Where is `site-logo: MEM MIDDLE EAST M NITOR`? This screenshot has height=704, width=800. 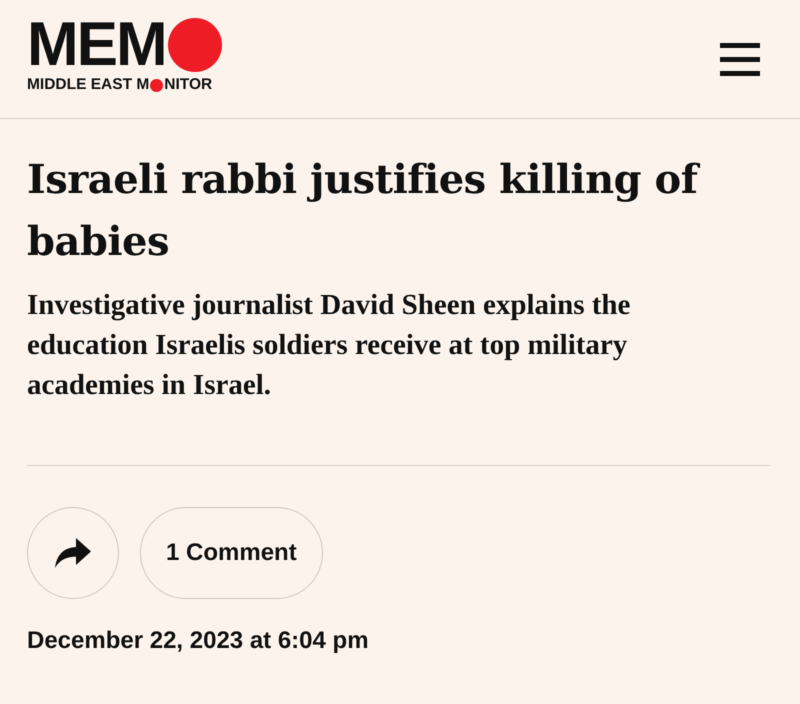
site-logo: MEM MIDDLE EAST M NITOR is located at coordinates (124, 56).